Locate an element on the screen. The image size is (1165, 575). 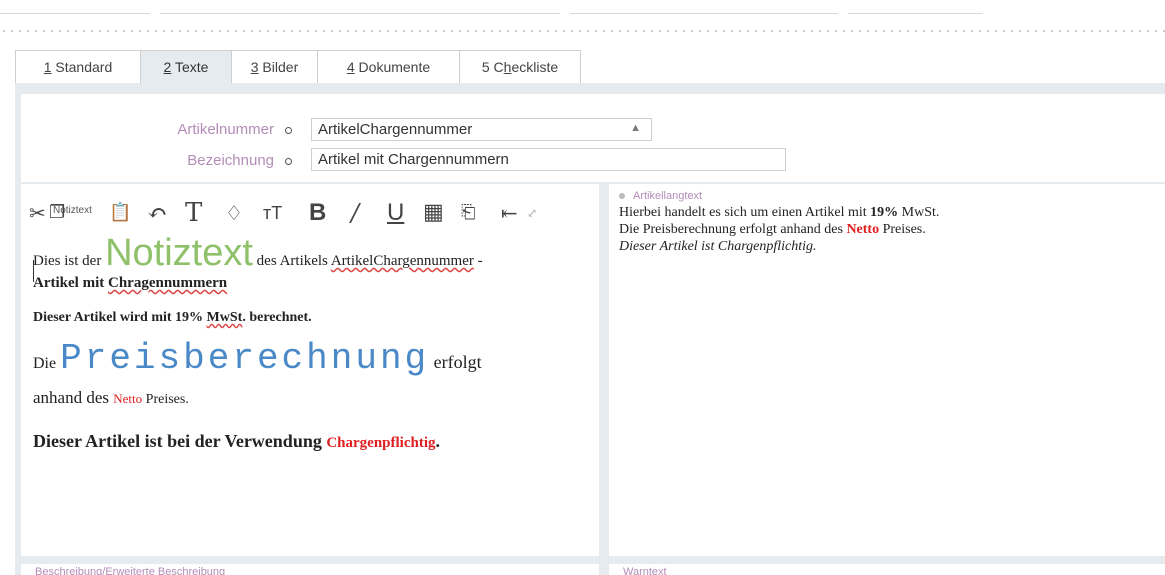
tab-number: 3 is located at coordinates (254, 67).